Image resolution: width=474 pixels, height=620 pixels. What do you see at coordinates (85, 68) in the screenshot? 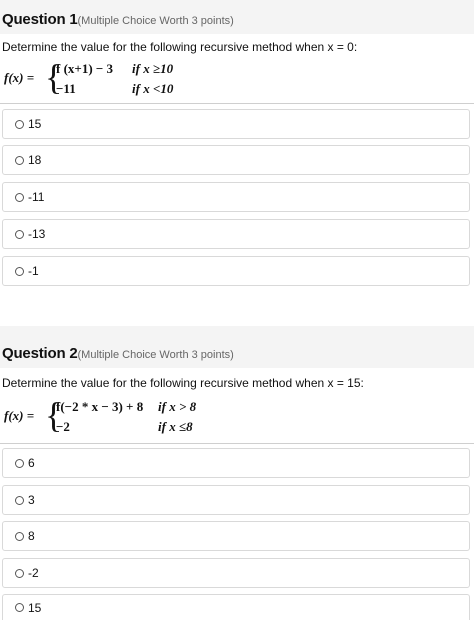
I see `formula-case-1: f (x+1) − 3` at bounding box center [85, 68].